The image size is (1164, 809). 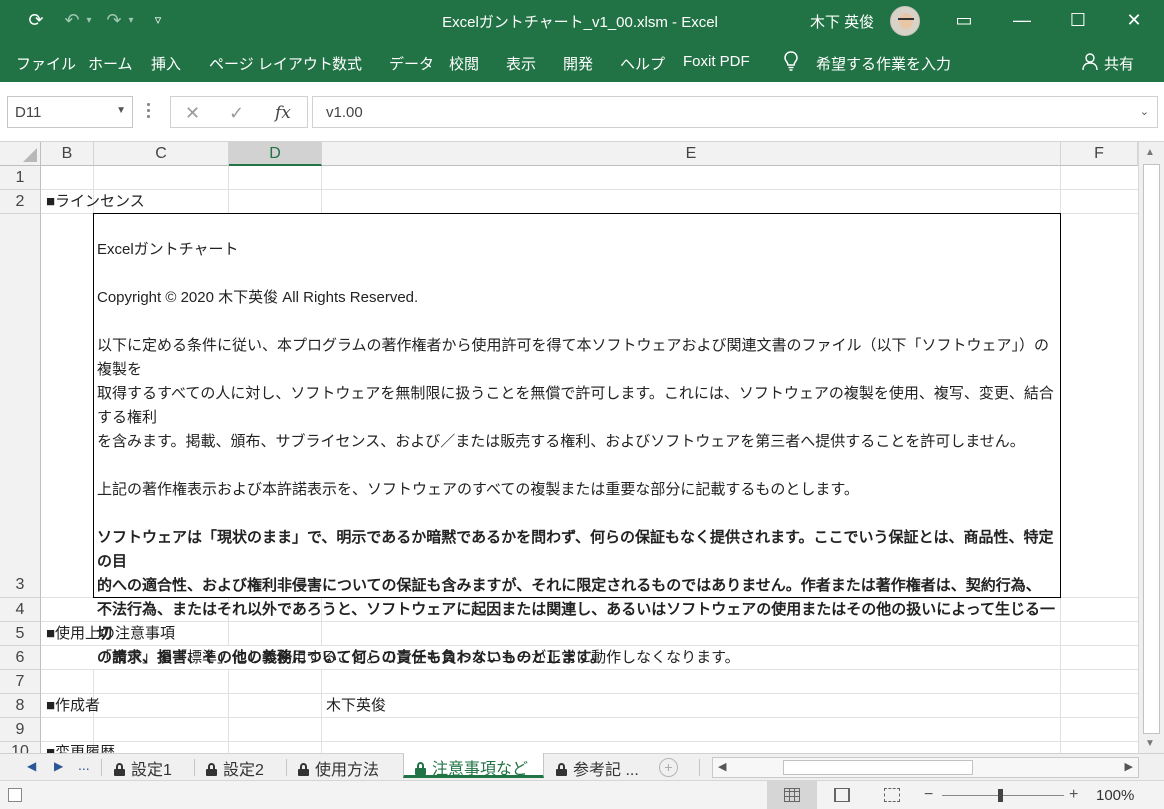 What do you see at coordinates (473, 765) in the screenshot?
I see `sheet-tab-notes: 注意事項など` at bounding box center [473, 765].